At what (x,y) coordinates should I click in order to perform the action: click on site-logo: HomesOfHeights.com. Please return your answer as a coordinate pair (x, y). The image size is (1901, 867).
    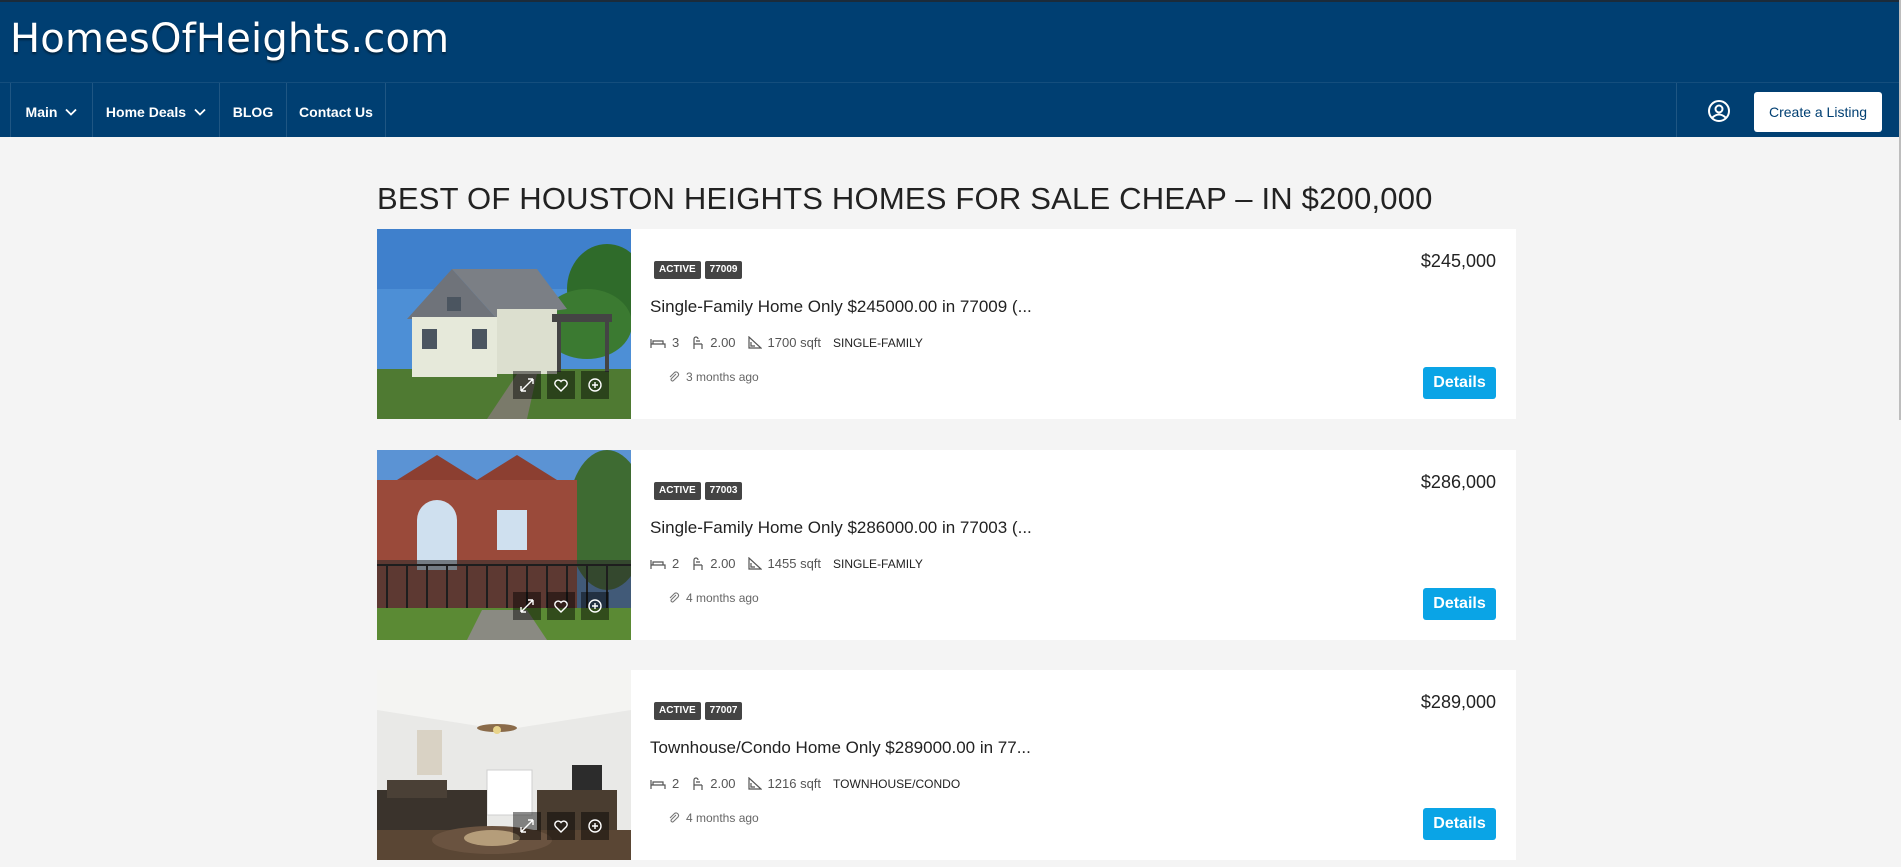
    Looking at the image, I should click on (229, 39).